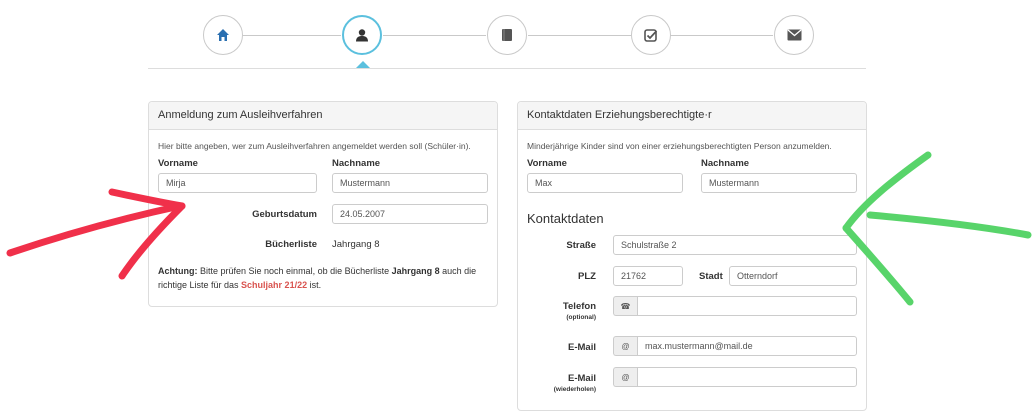  What do you see at coordinates (625, 306) in the screenshot?
I see `phone-icon: ☎` at bounding box center [625, 306].